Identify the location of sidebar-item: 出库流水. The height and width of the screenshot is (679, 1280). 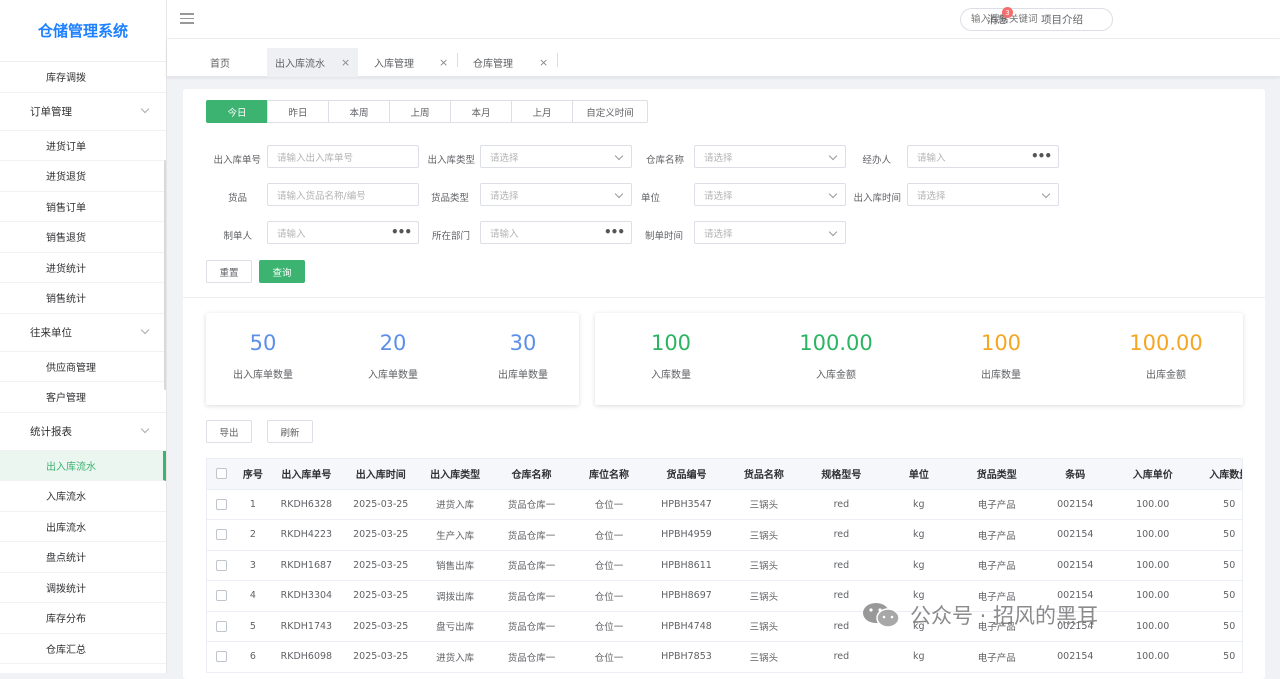
(83, 527).